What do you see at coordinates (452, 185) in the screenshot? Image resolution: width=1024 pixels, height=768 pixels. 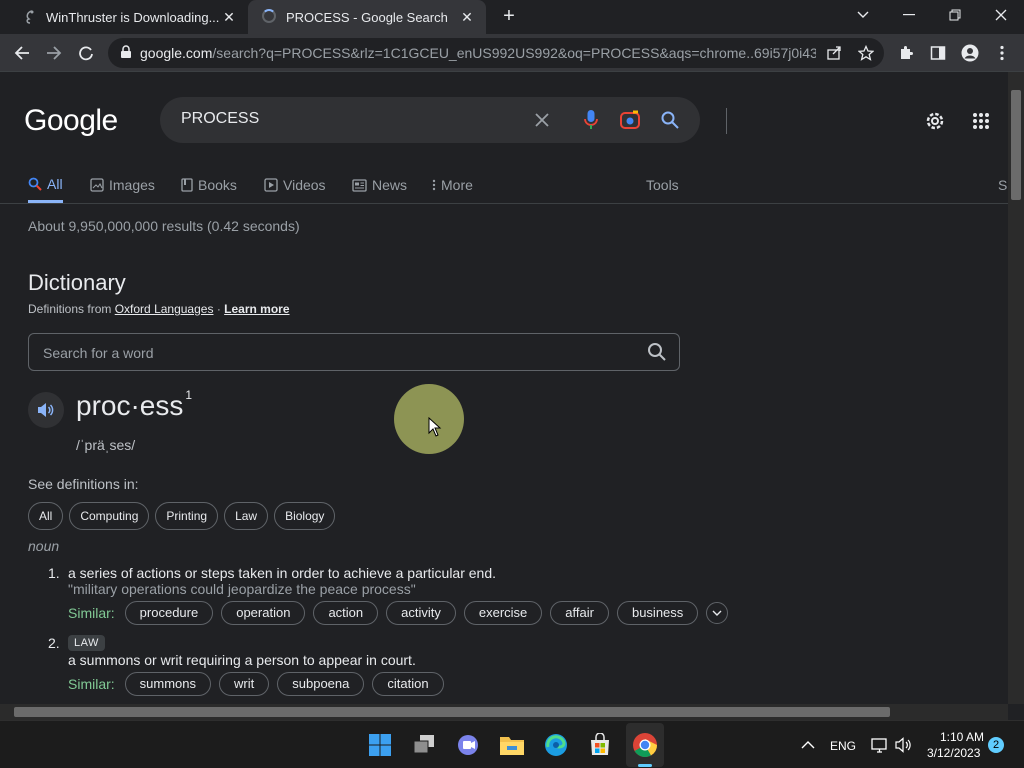 I see `tab-more: More` at bounding box center [452, 185].